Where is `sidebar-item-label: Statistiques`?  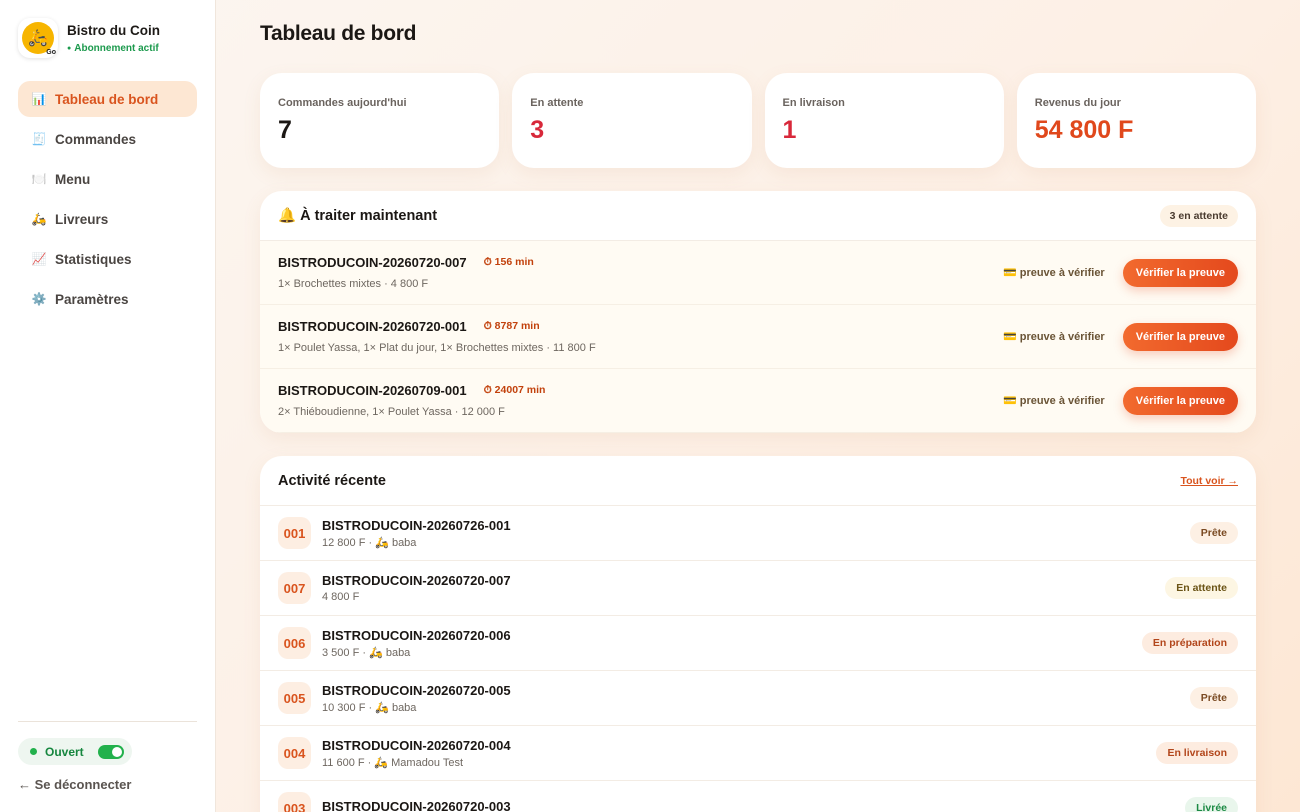 sidebar-item-label: Statistiques is located at coordinates (93, 259).